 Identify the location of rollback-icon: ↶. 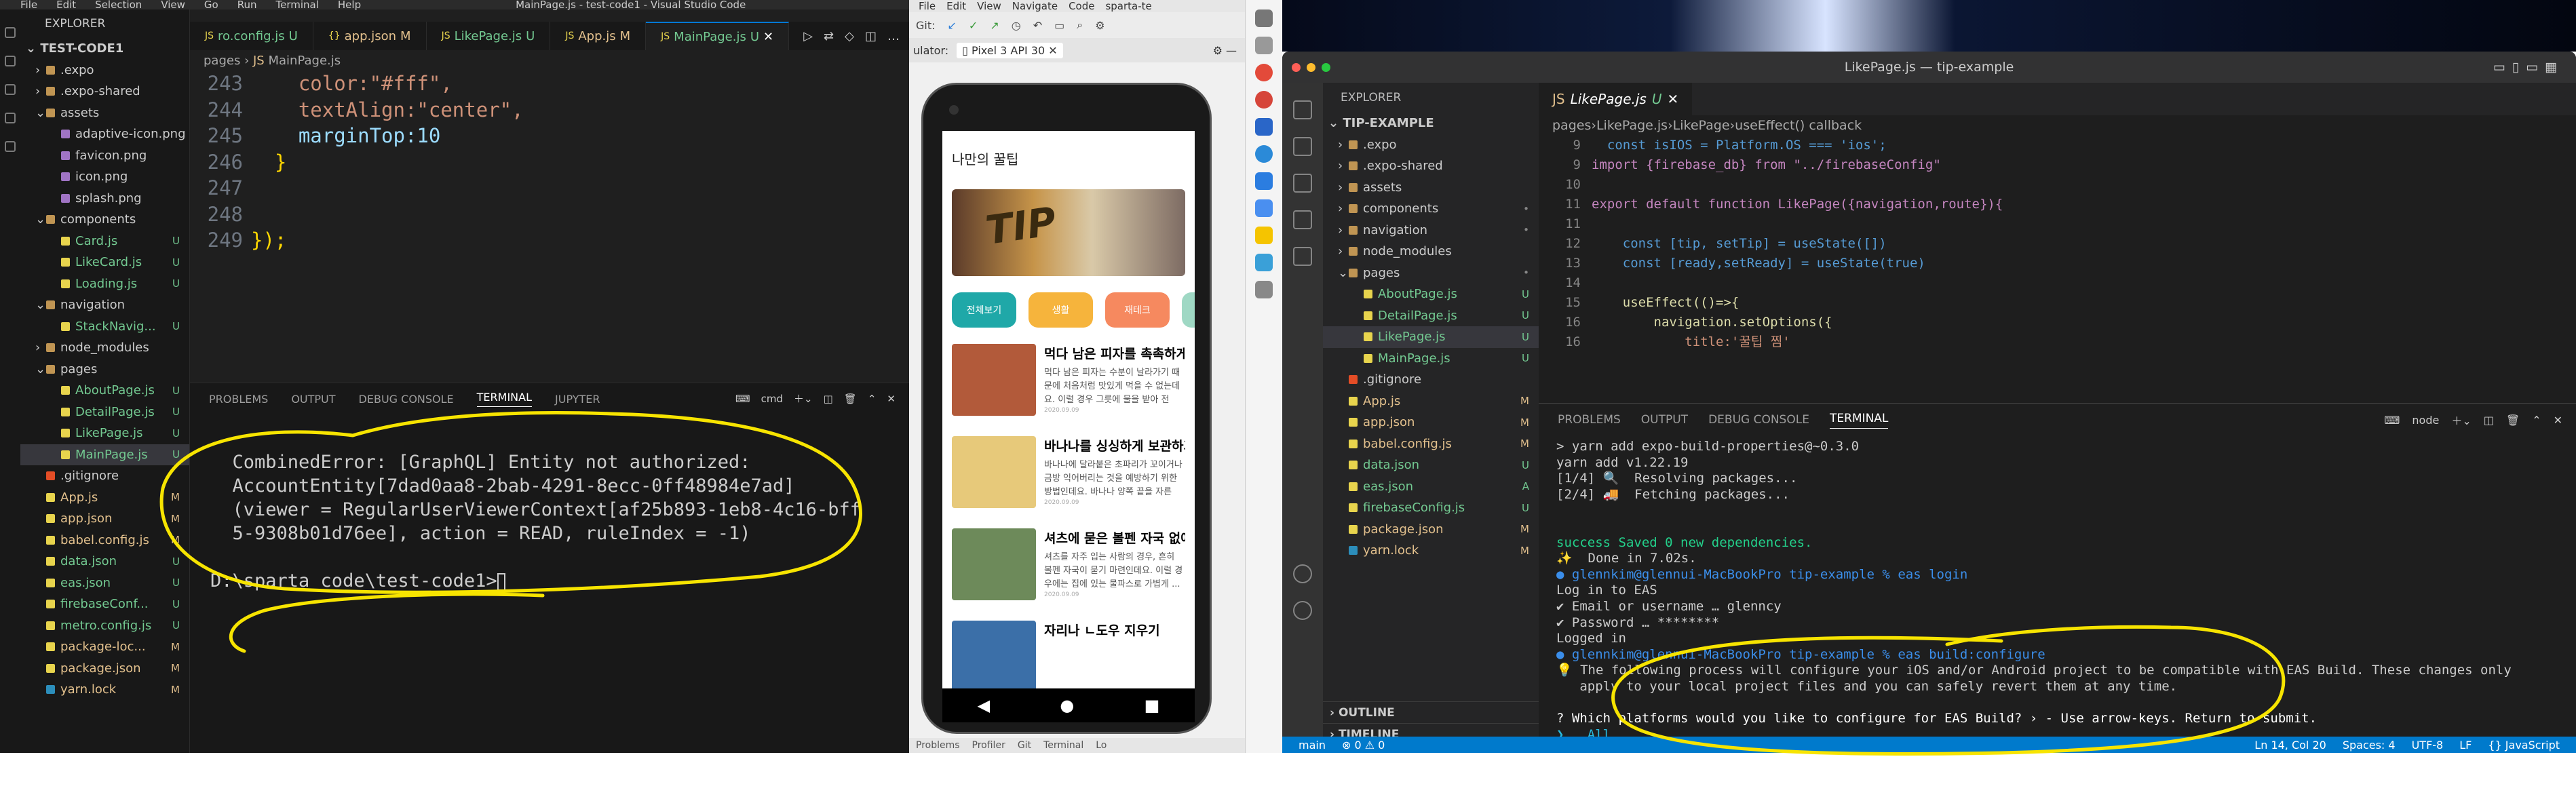
(1037, 25).